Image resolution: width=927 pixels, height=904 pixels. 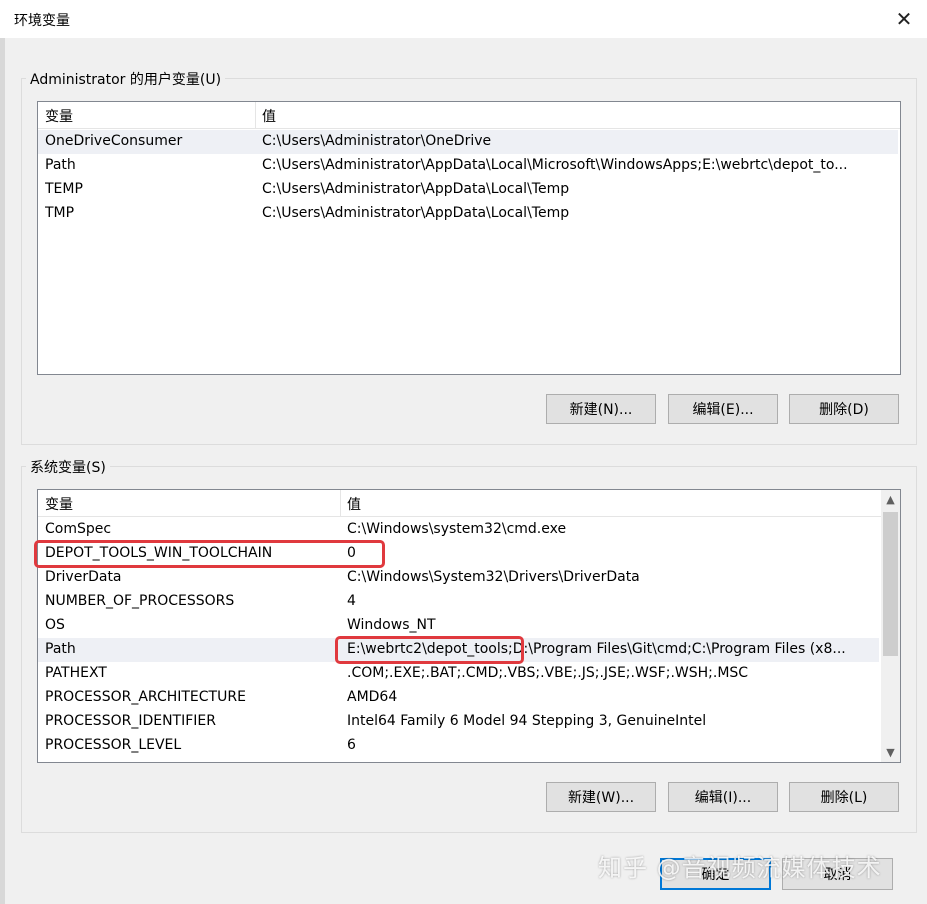 I want to click on user-delete-button: 删除(D), so click(x=844, y=409).